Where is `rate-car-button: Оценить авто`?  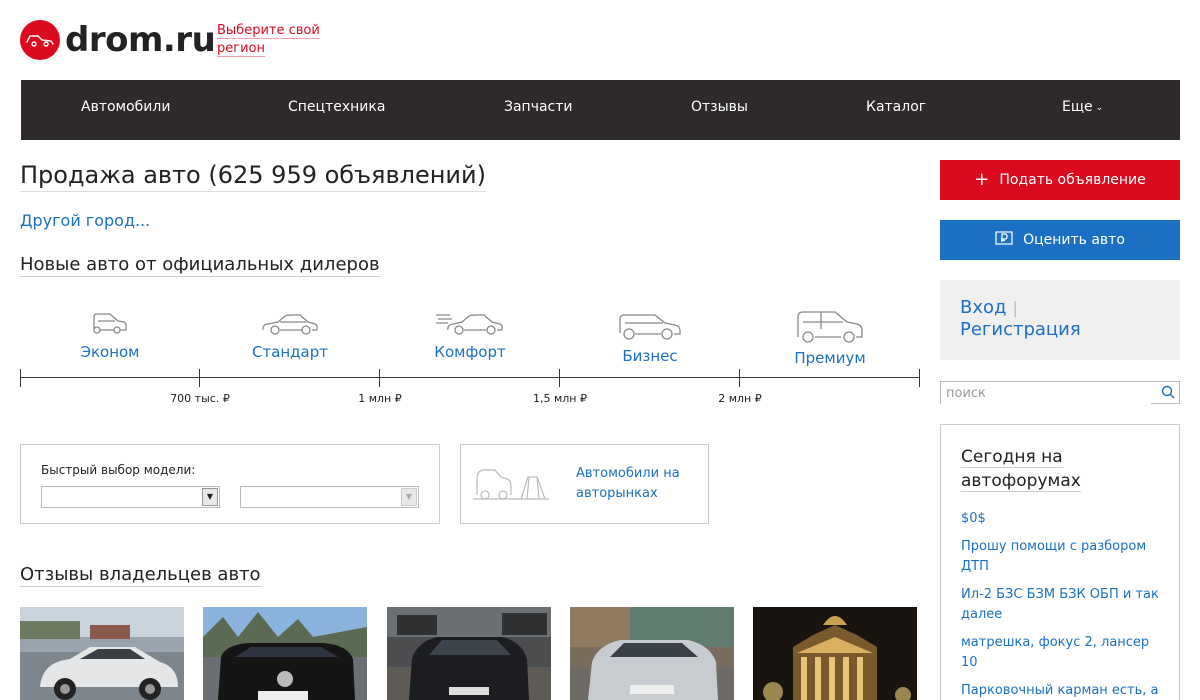 rate-car-button: Оценить авто is located at coordinates (1060, 240).